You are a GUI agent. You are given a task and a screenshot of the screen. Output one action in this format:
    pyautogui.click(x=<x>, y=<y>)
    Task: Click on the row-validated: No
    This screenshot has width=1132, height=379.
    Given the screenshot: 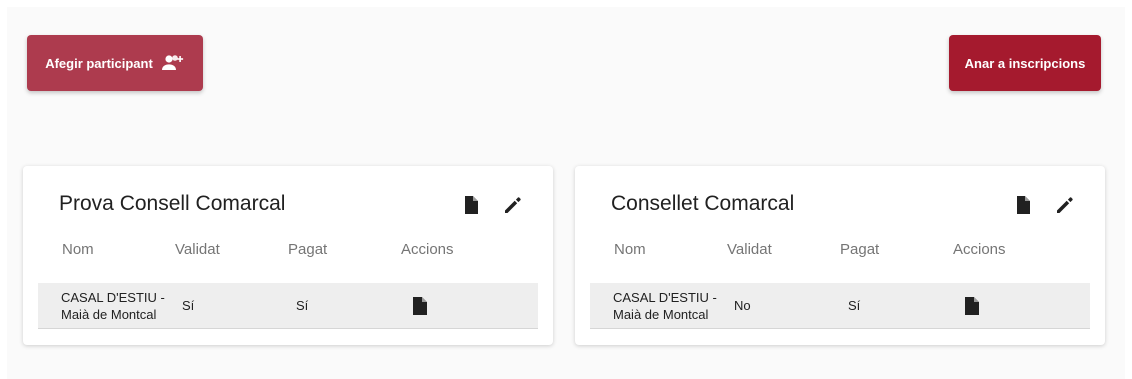 What is the action you would take?
    pyautogui.click(x=742, y=305)
    